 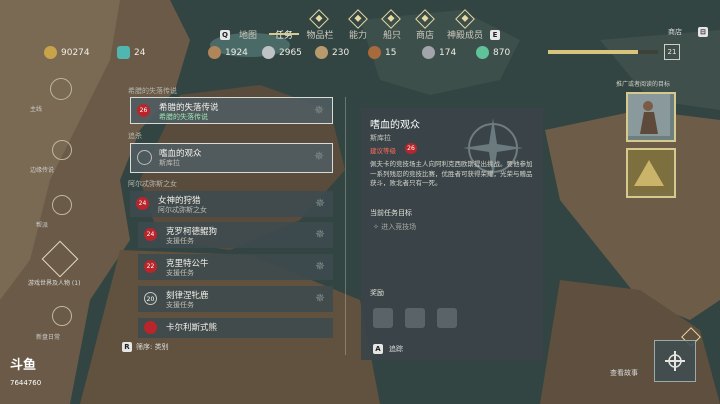 What do you see at coordinates (425, 34) in the screenshot?
I see `tab-store: 商店` at bounding box center [425, 34].